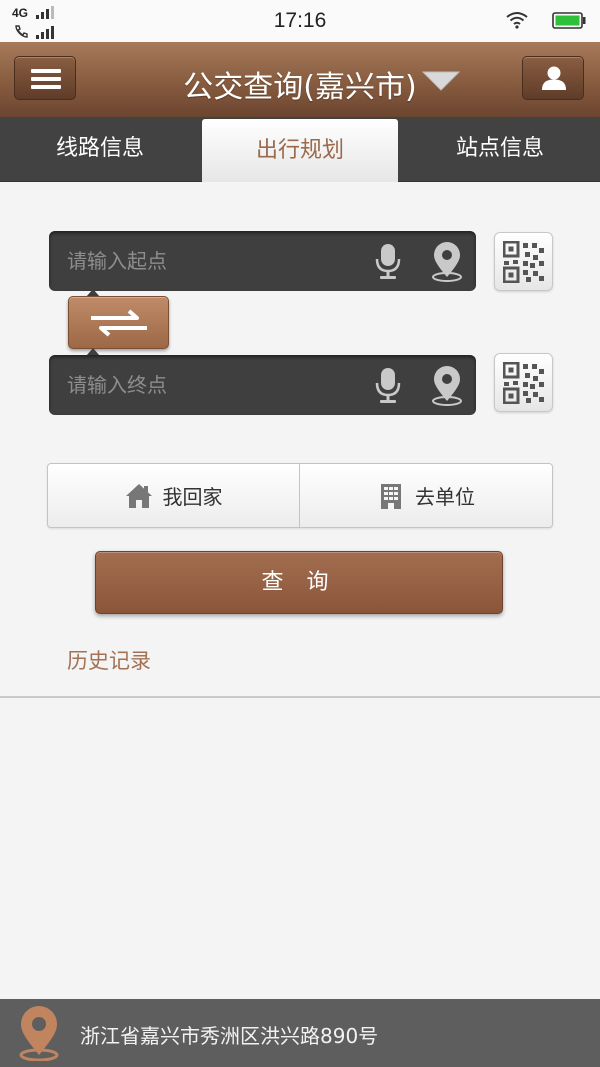  What do you see at coordinates (46, 71) in the screenshot?
I see `hamburger-menu-icon` at bounding box center [46, 71].